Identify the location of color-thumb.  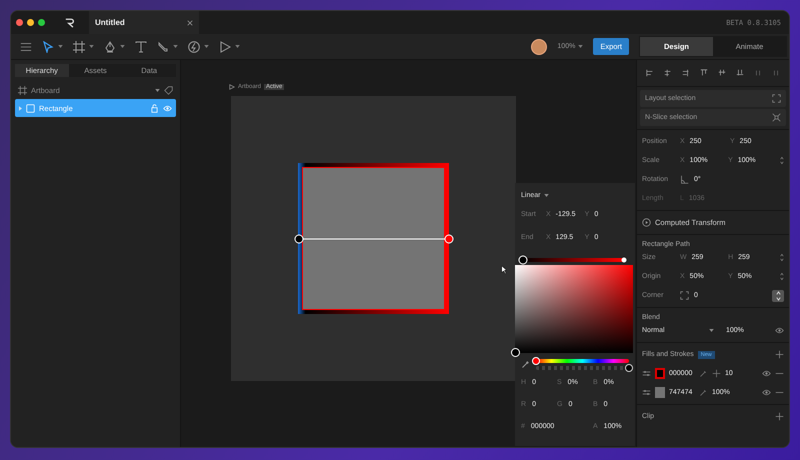
(515, 352).